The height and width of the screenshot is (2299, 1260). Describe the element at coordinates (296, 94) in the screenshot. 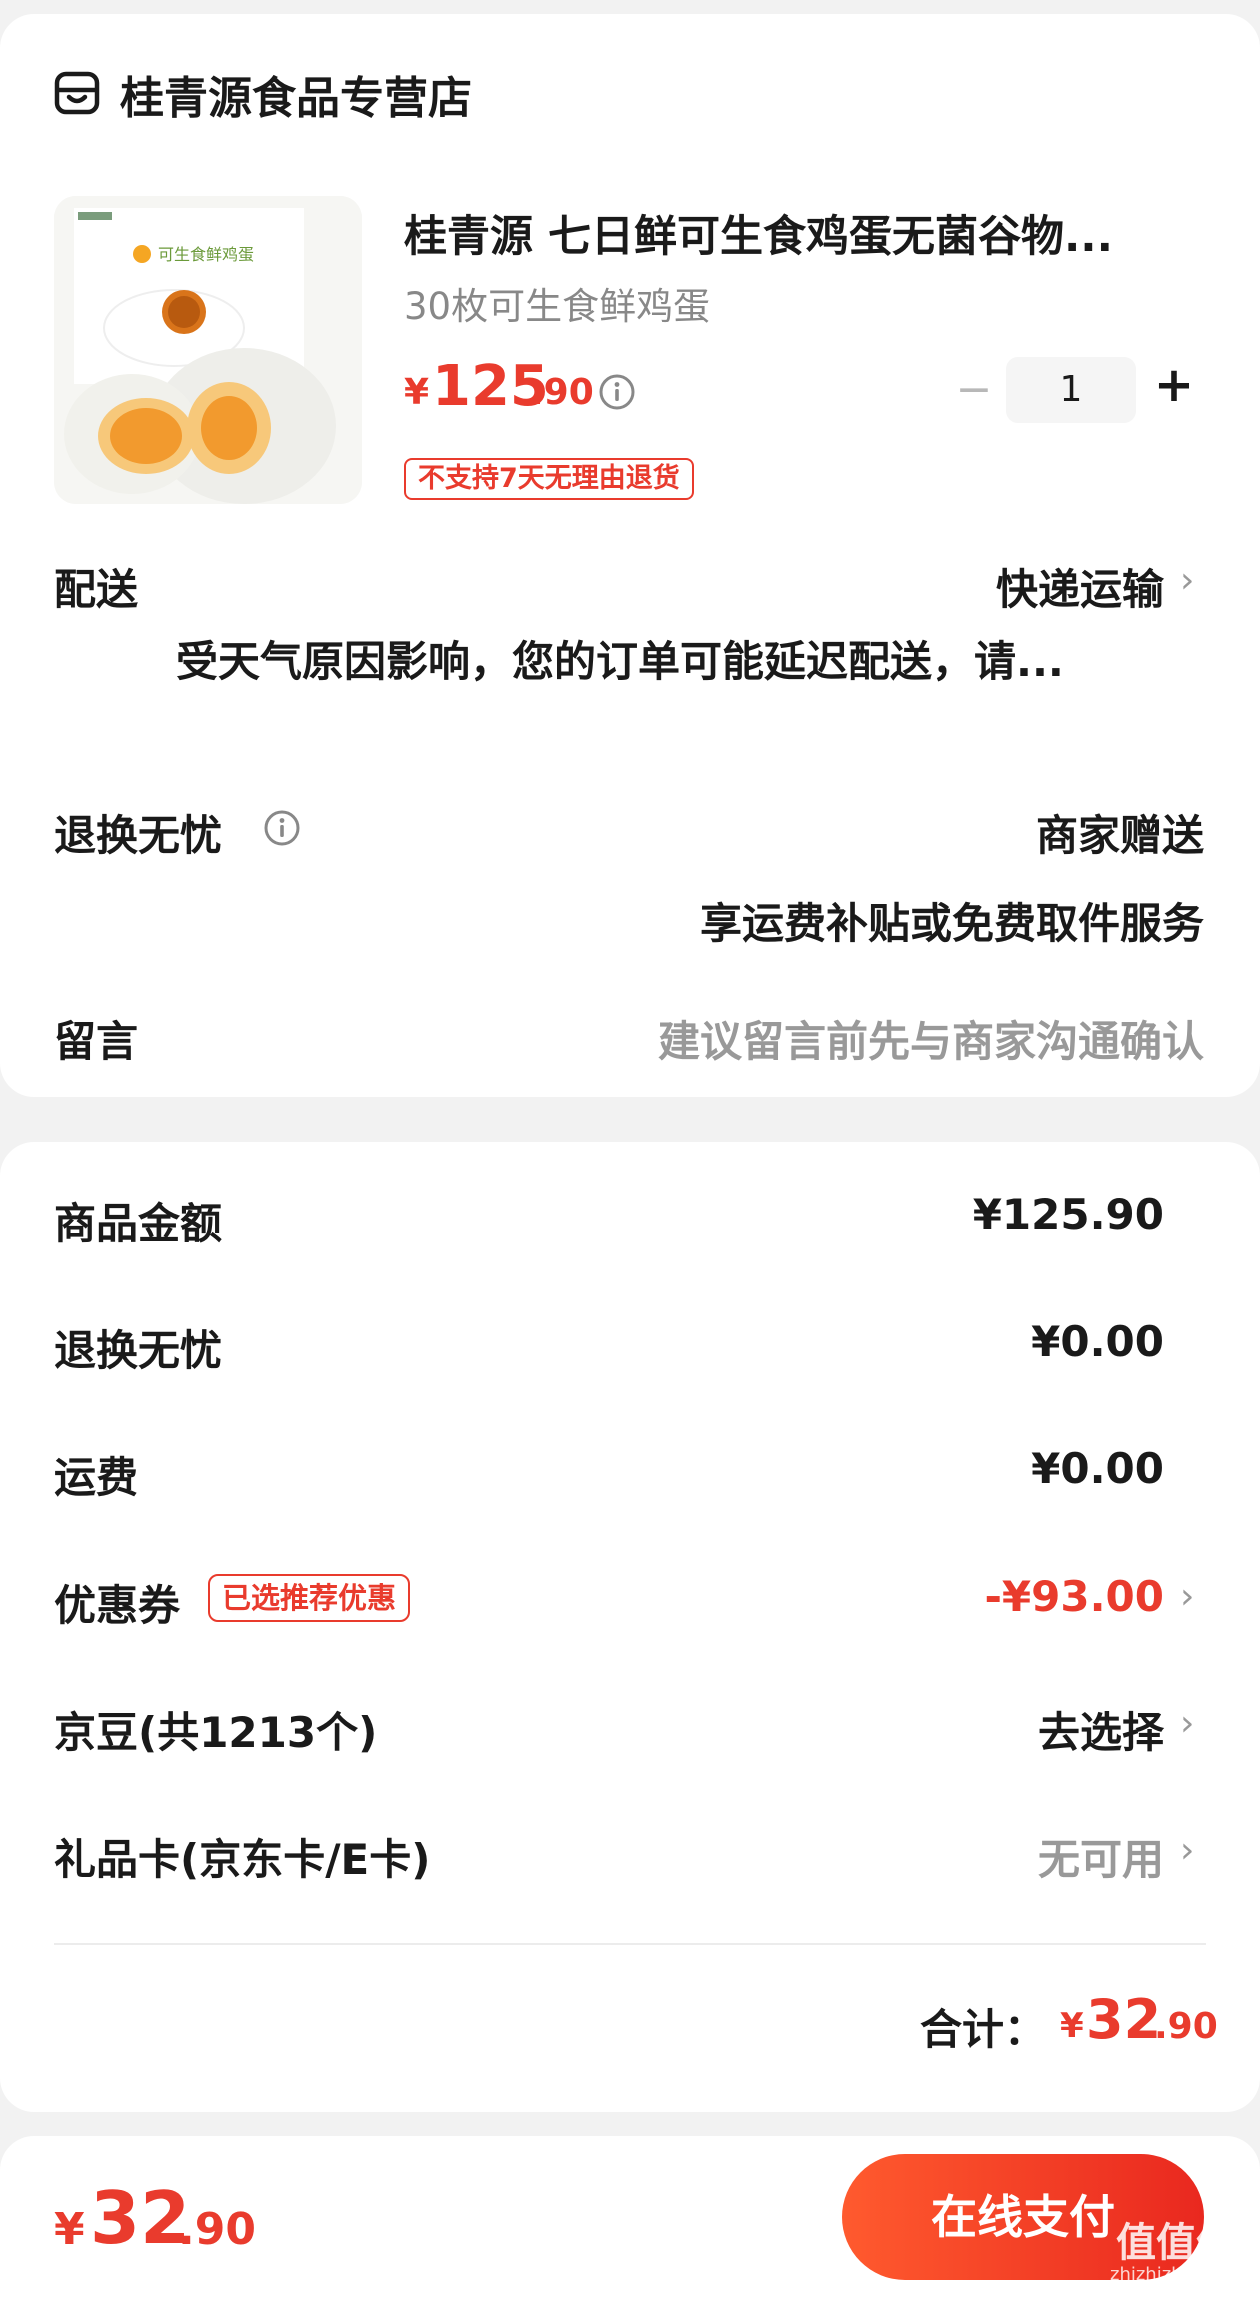

I see `shop-name: 桂青源食品专营店` at that location.